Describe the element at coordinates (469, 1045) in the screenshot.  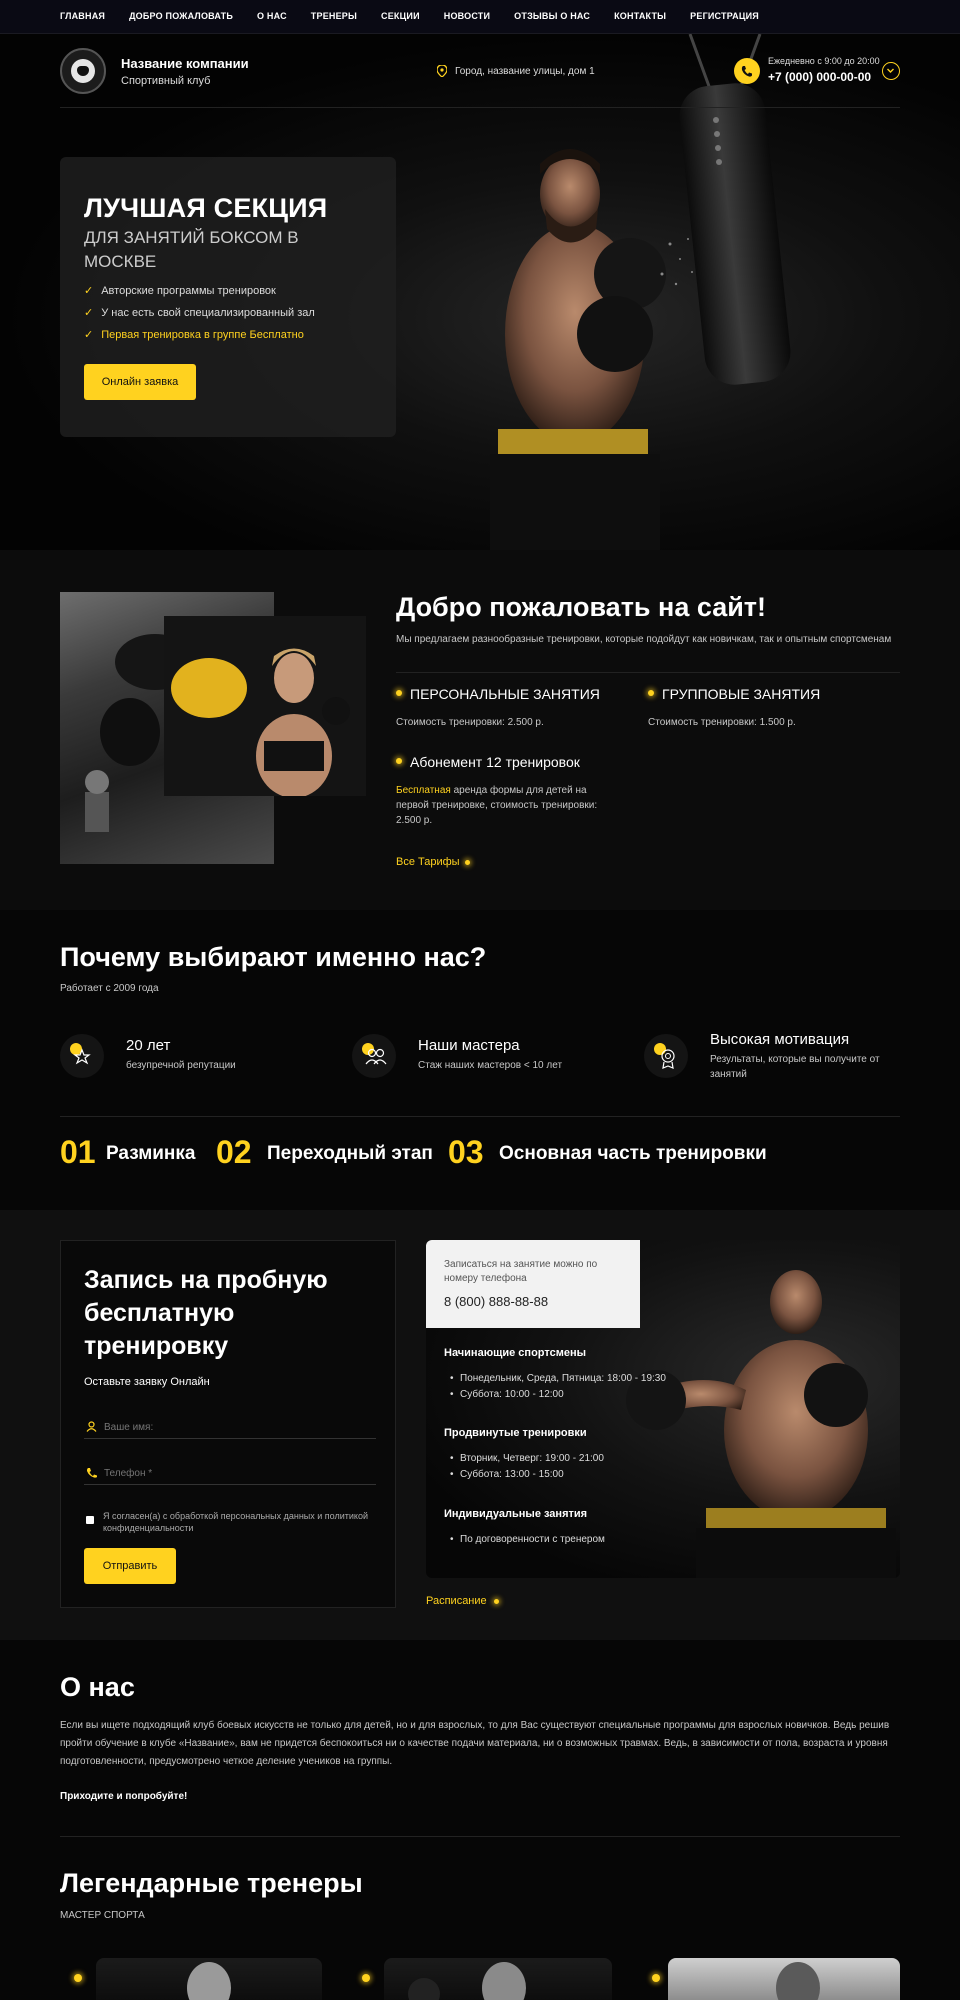
I see `feature-title: Наши мастера` at that location.